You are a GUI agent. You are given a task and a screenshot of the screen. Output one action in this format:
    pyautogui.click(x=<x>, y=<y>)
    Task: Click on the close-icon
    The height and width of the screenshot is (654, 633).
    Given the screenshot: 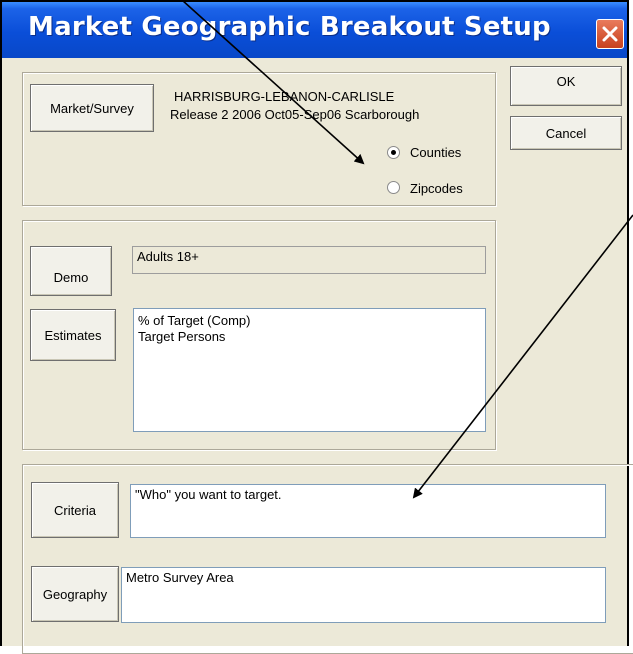 What is the action you would take?
    pyautogui.click(x=610, y=34)
    